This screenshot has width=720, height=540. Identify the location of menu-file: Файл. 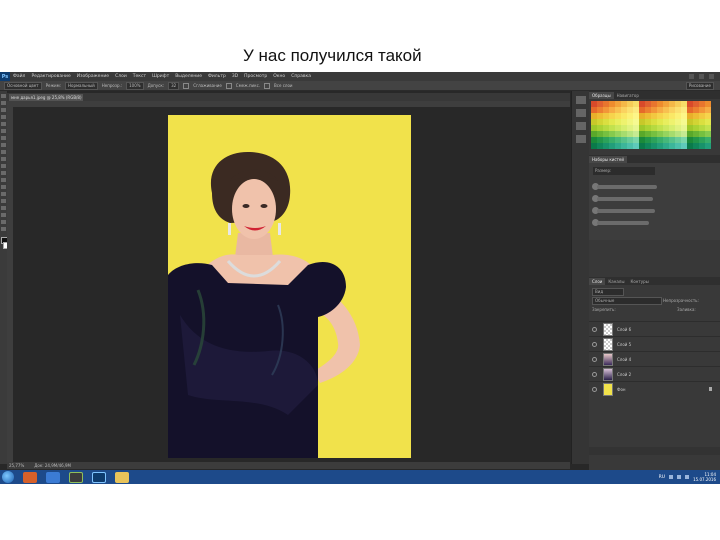
(19, 76).